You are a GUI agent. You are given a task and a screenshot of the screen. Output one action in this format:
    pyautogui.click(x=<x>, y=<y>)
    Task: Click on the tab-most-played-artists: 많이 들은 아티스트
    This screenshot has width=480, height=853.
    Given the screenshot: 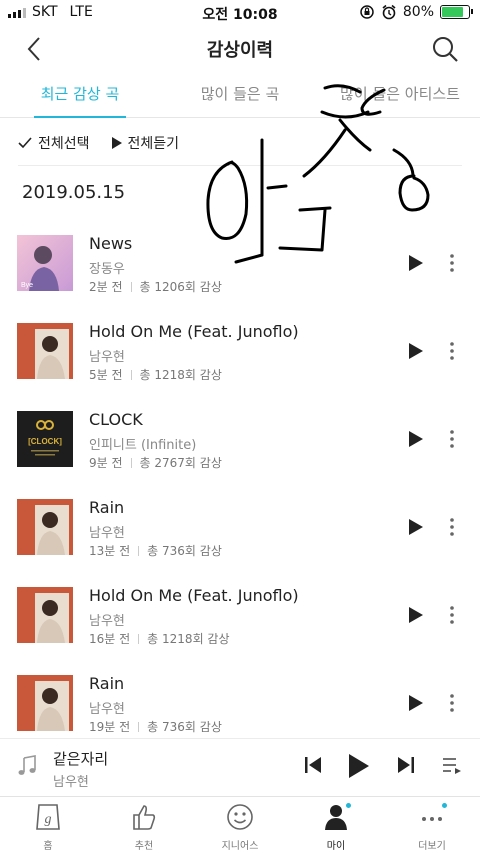 What is the action you would take?
    pyautogui.click(x=400, y=95)
    